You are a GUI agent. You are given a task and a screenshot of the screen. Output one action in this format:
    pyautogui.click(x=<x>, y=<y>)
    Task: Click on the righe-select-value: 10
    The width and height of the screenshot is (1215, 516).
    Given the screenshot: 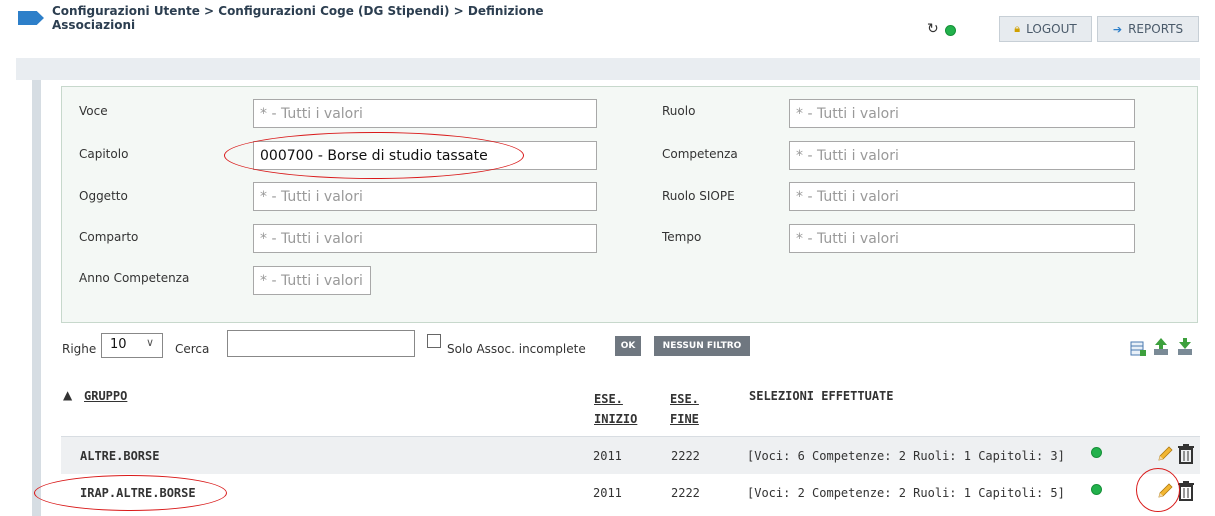 What is the action you would take?
    pyautogui.click(x=118, y=344)
    